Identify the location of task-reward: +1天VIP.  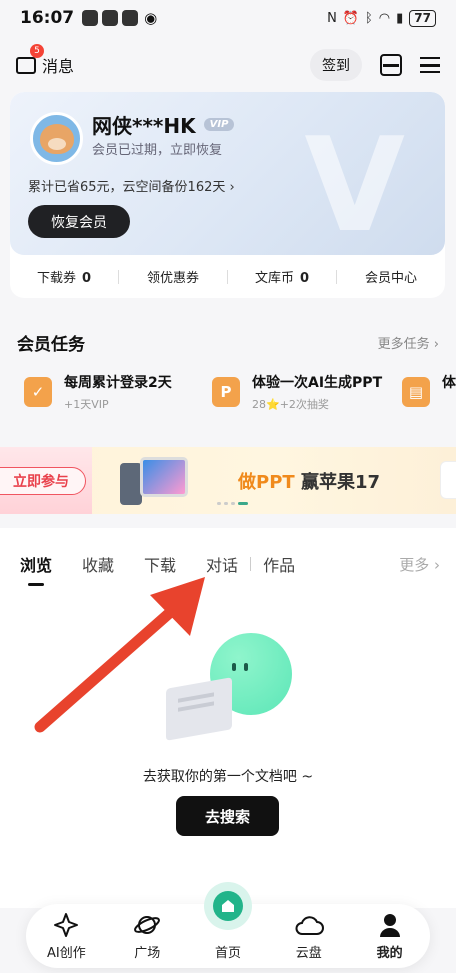
(86, 404).